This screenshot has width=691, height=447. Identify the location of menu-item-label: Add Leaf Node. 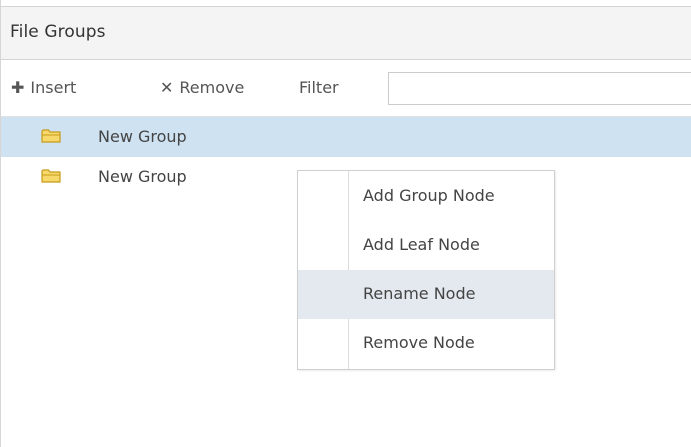
(421, 244).